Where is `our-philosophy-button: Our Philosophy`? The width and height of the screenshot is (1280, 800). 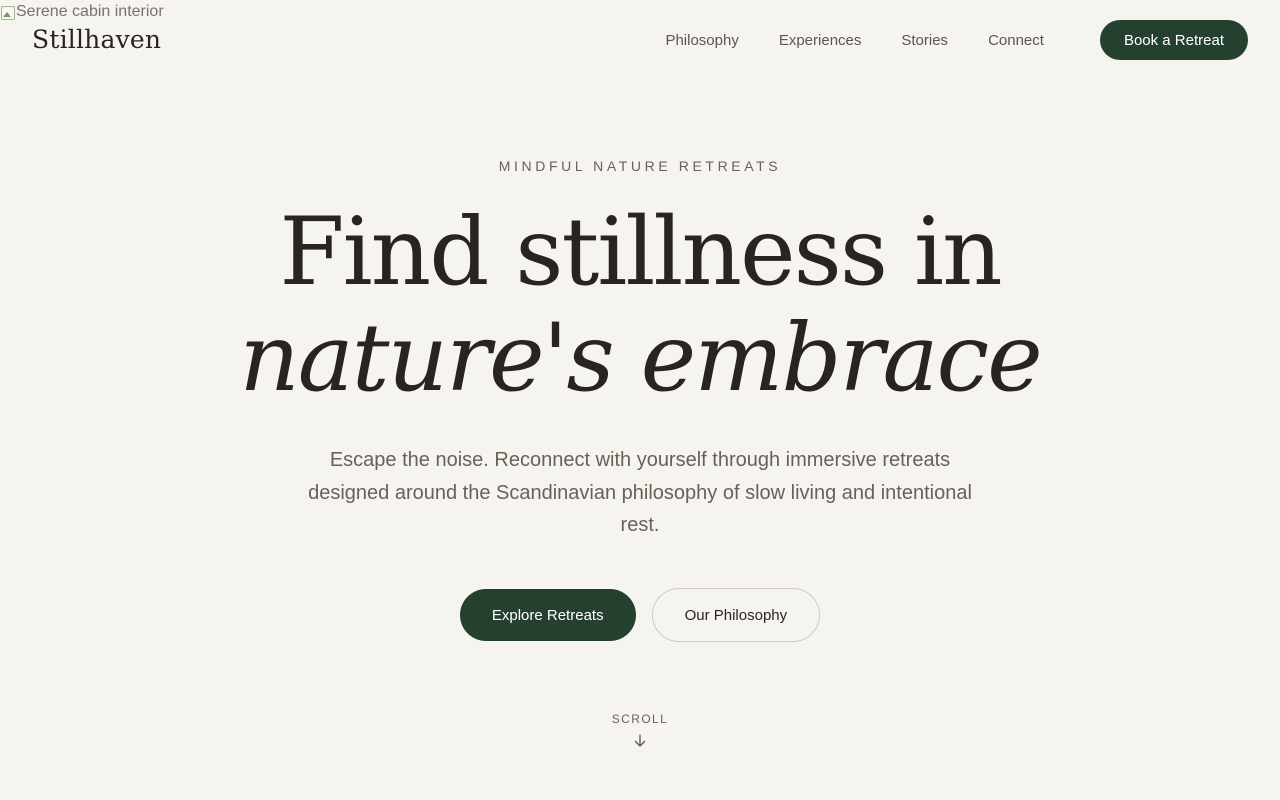
our-philosophy-button: Our Philosophy is located at coordinates (736, 615).